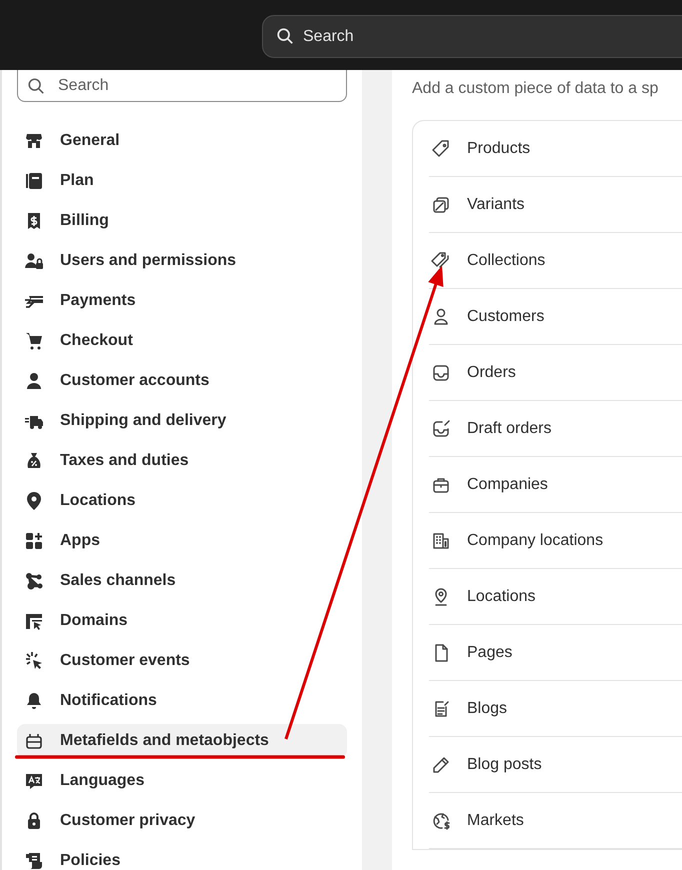 The image size is (682, 870). I want to click on resource-list-item: Markets, so click(555, 821).